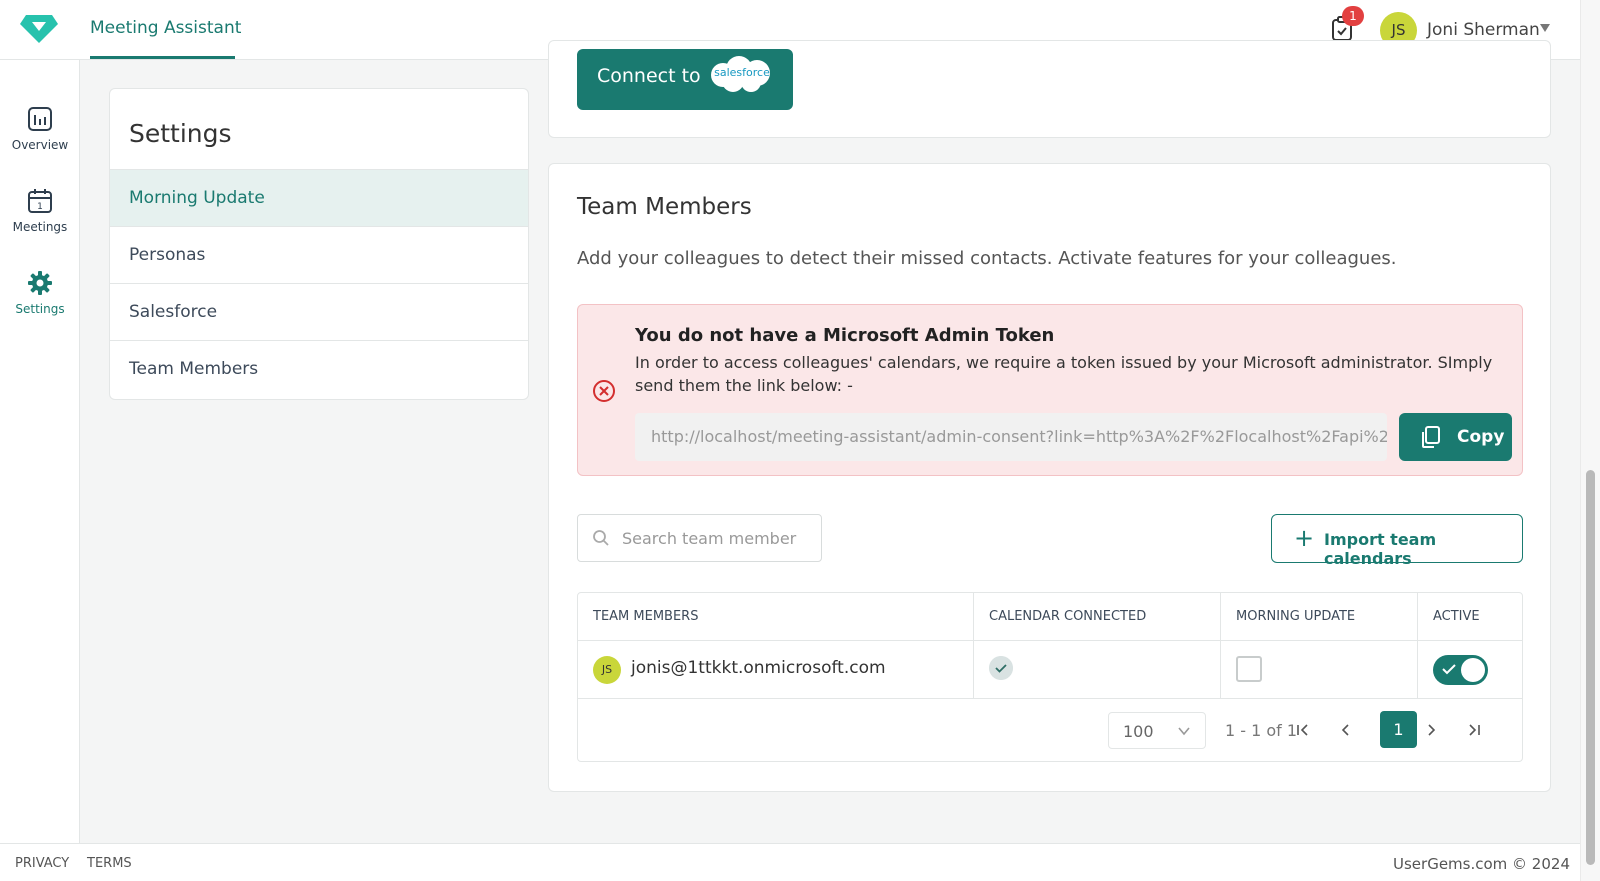 Image resolution: width=1600 pixels, height=881 pixels. I want to click on previous-page-button, so click(1346, 730).